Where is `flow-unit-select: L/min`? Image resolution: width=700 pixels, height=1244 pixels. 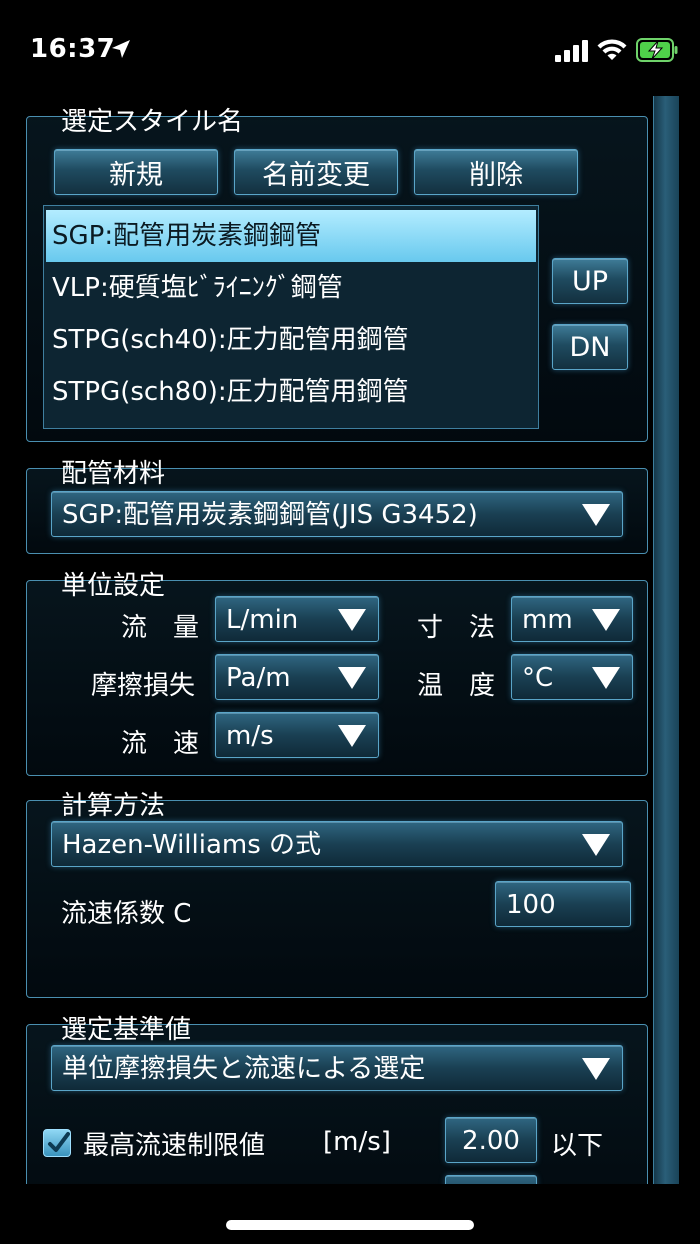 flow-unit-select: L/min is located at coordinates (297, 619).